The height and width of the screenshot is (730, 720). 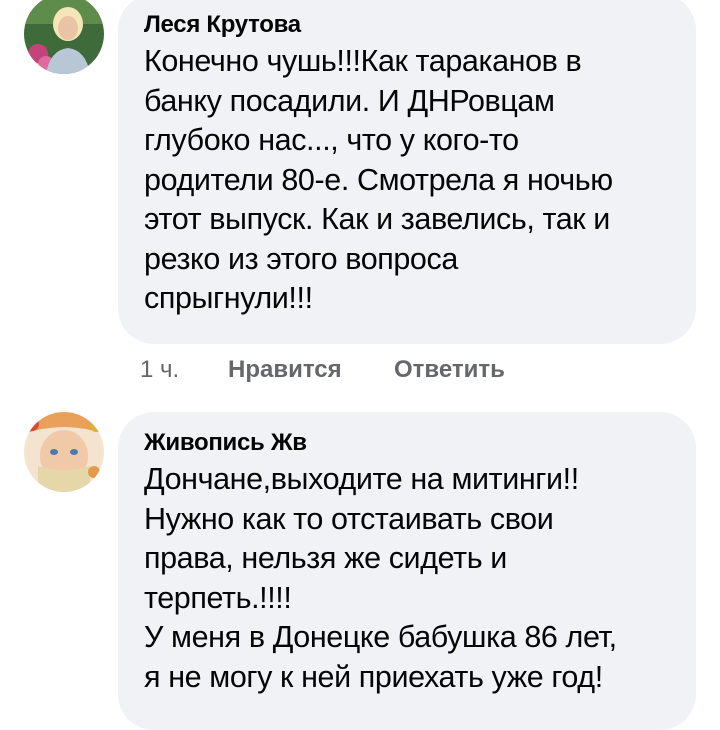 What do you see at coordinates (408, 25) in the screenshot?
I see `comment-author: Леся Крутова` at bounding box center [408, 25].